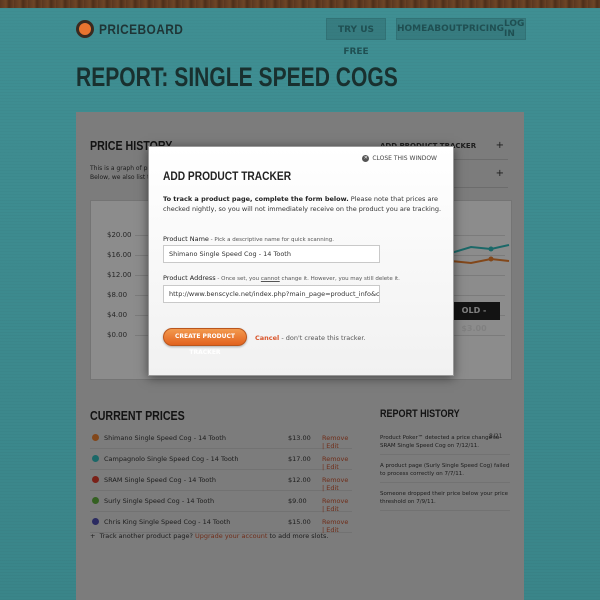  What do you see at coordinates (186, 239) in the screenshot?
I see `product-name-label-text: Product Name` at bounding box center [186, 239].